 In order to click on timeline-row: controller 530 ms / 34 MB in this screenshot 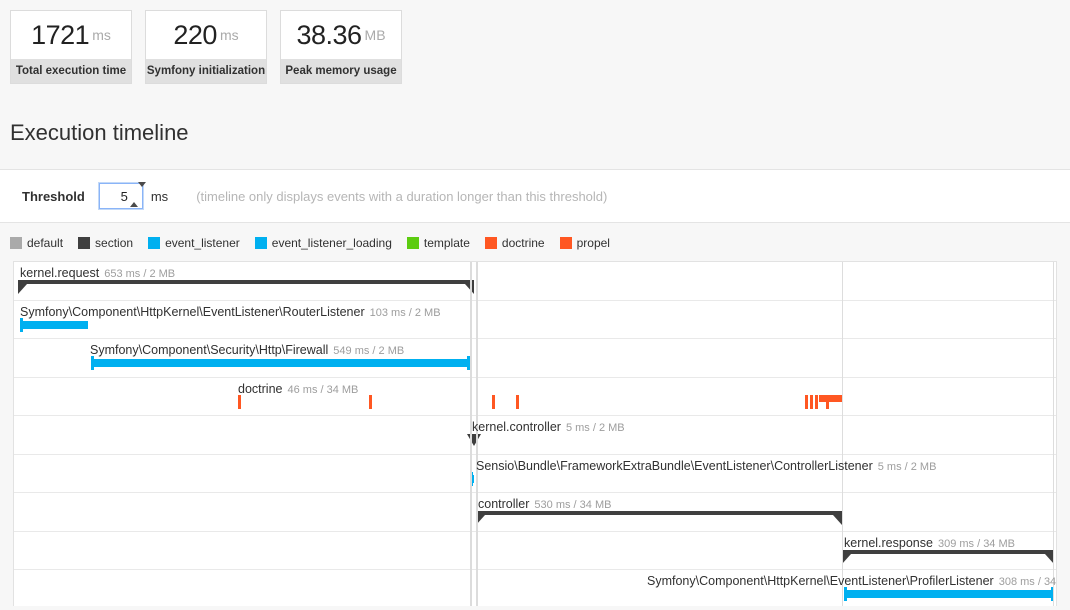, I will do `click(535, 512)`.